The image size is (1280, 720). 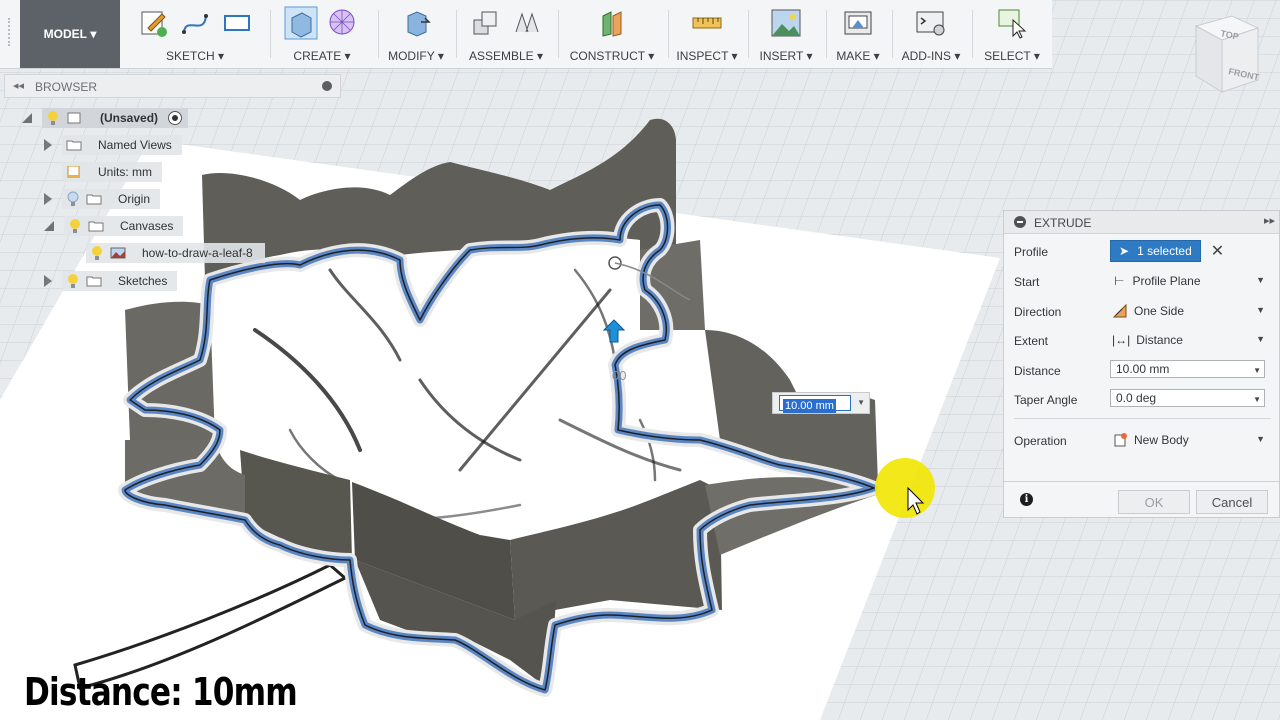 I want to click on toolbar-group-make: MAKE ▾, so click(x=858, y=34).